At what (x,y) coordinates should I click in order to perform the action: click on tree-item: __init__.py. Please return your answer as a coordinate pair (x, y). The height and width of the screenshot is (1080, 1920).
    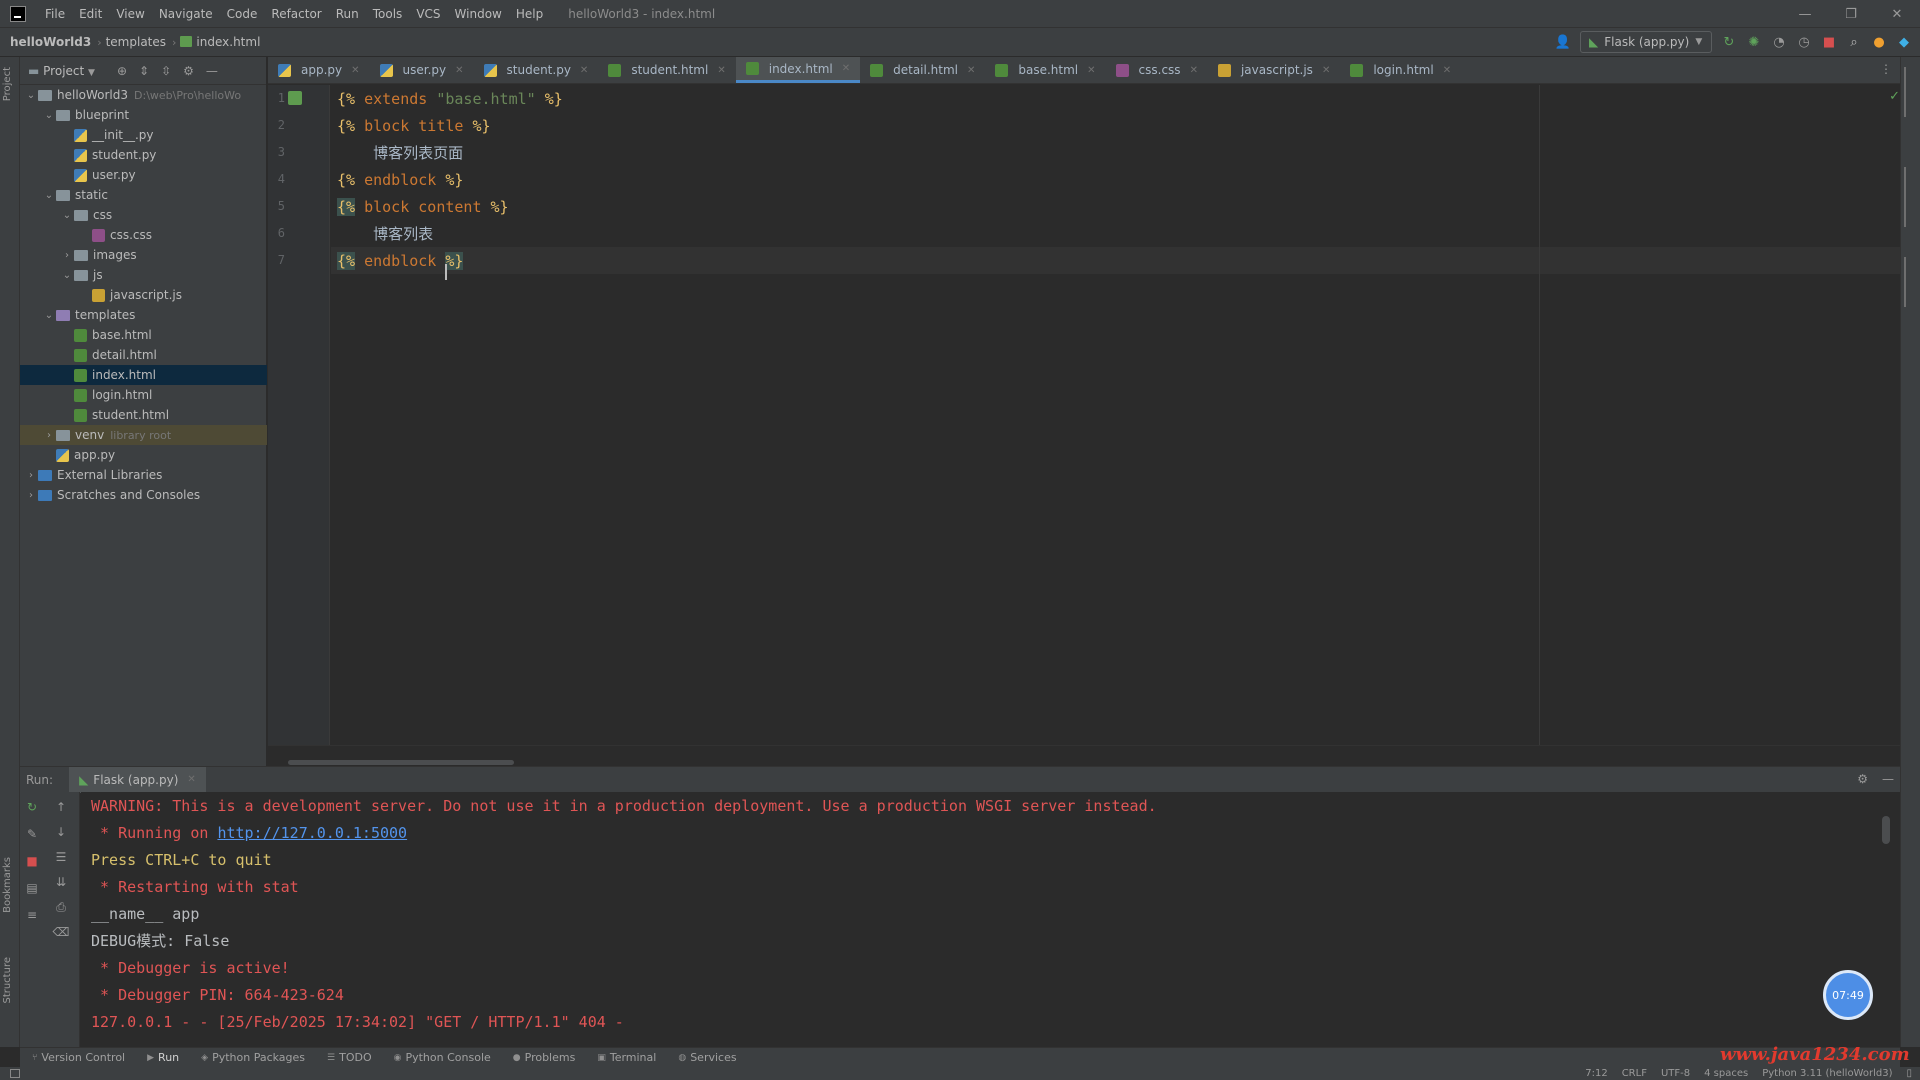
    Looking at the image, I should click on (143, 135).